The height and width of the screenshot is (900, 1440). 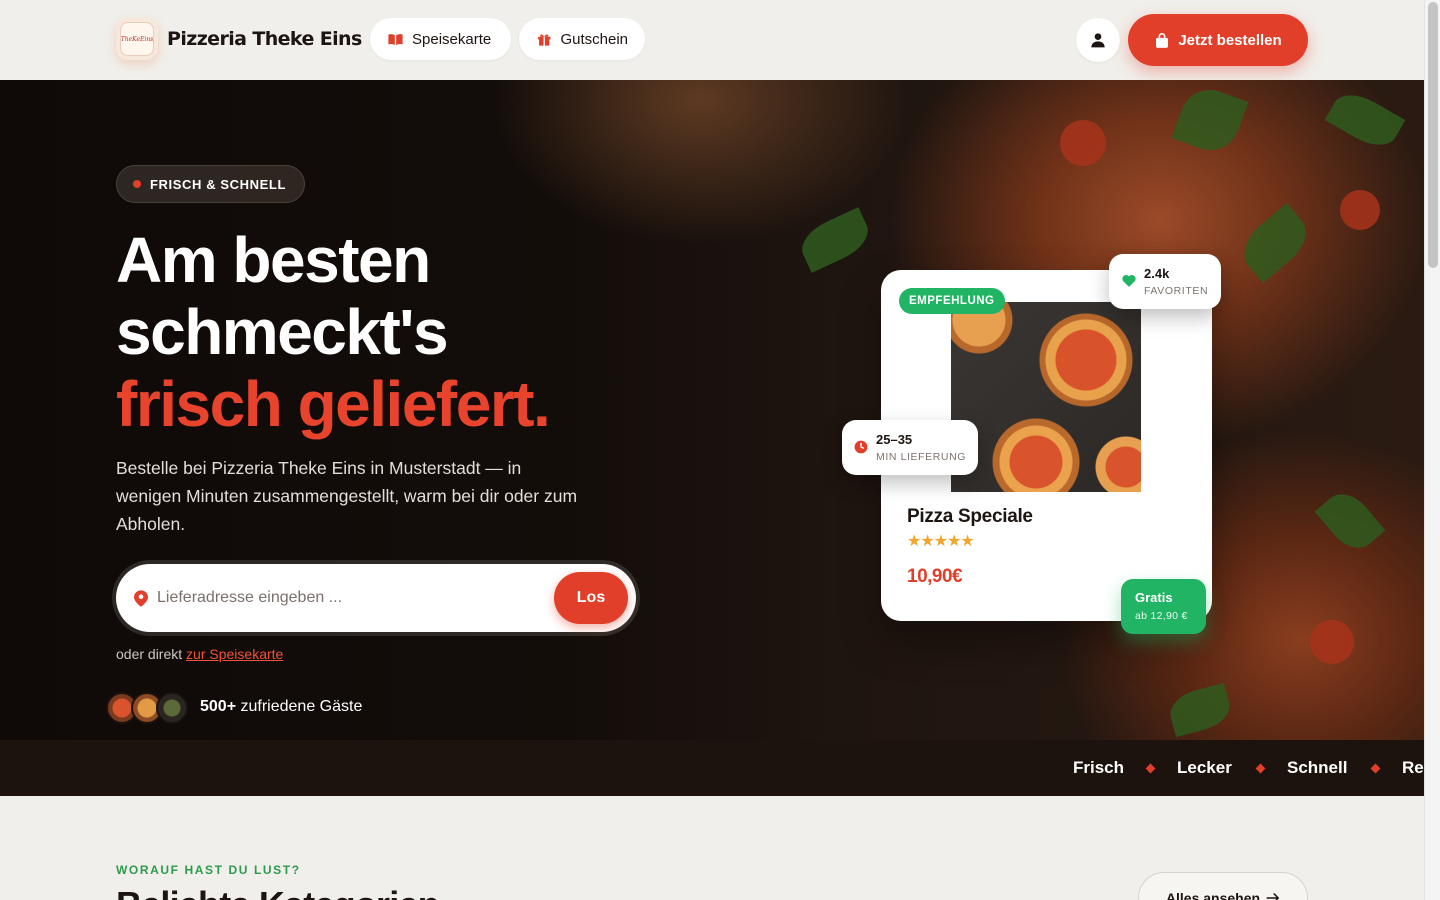 I want to click on logo-emblem: TheKeEins, so click(x=137, y=39).